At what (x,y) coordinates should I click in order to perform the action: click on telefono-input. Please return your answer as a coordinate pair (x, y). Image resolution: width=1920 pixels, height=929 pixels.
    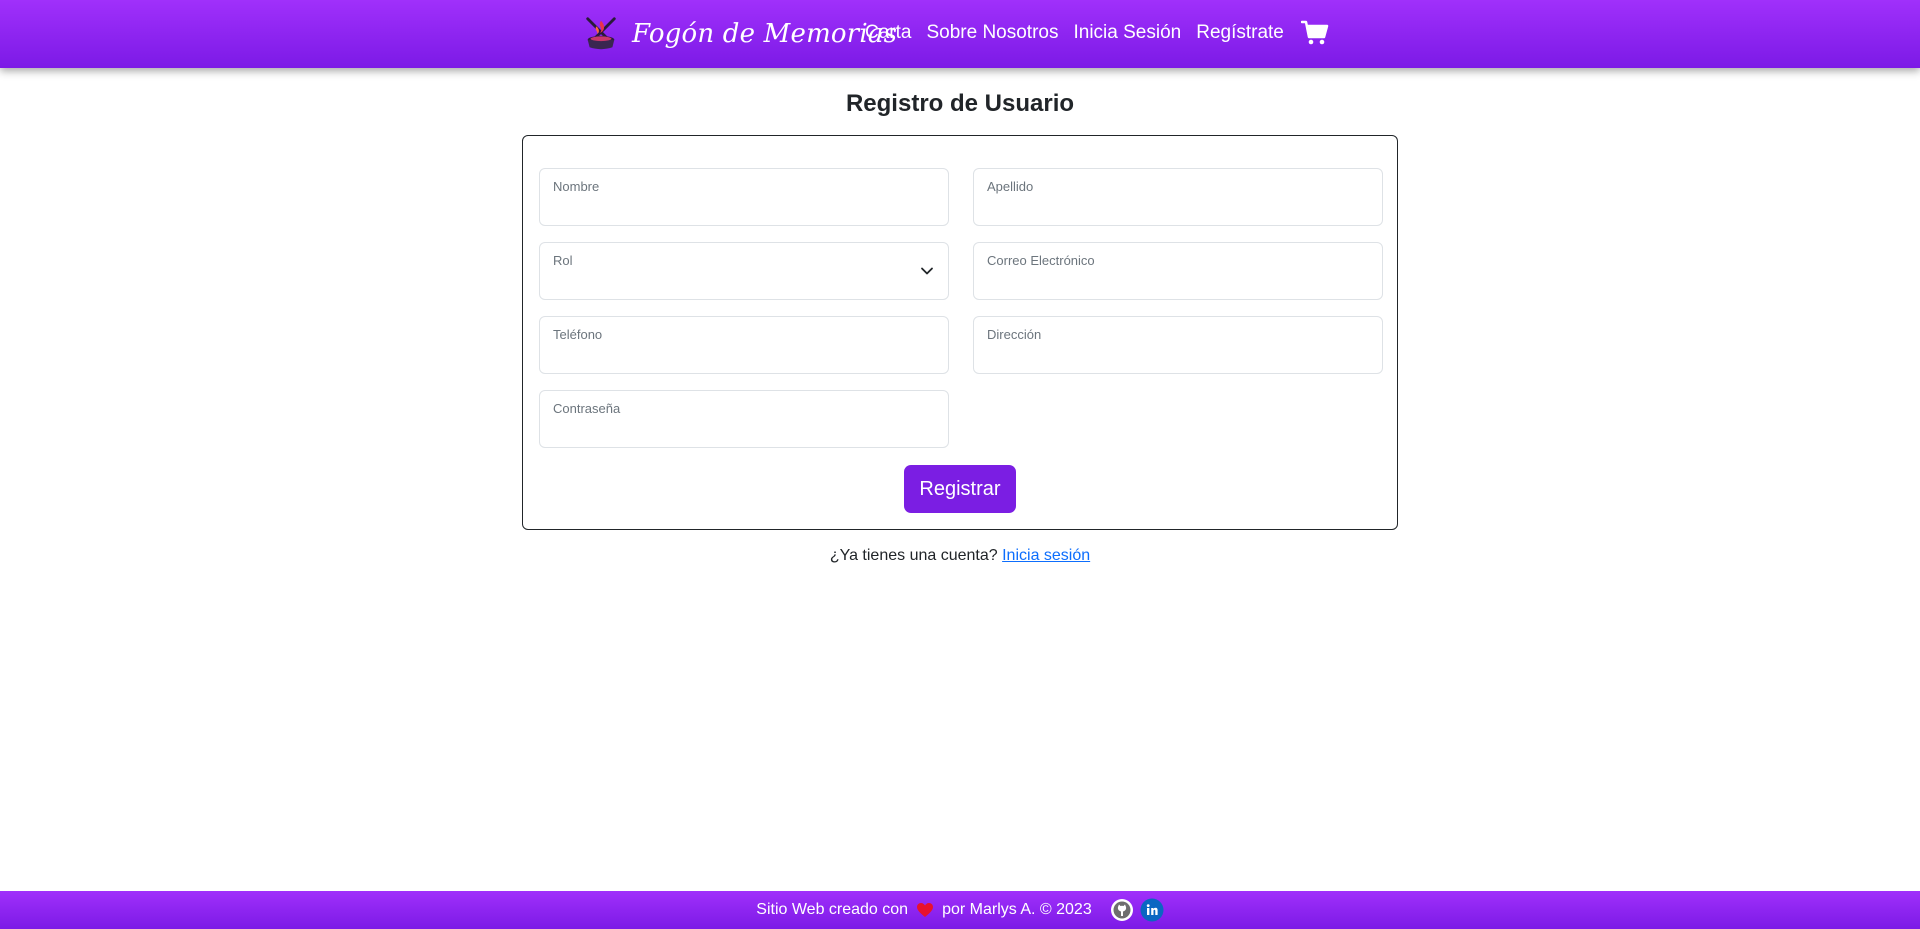
    Looking at the image, I should click on (742, 356).